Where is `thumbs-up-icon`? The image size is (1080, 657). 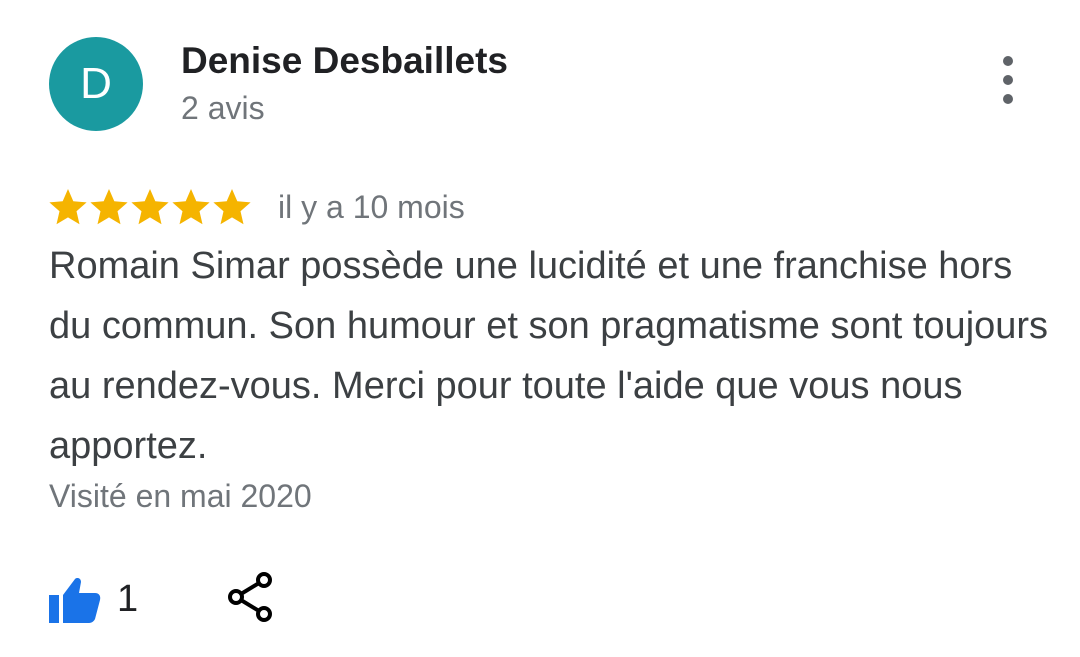
thumbs-up-icon is located at coordinates (75, 600).